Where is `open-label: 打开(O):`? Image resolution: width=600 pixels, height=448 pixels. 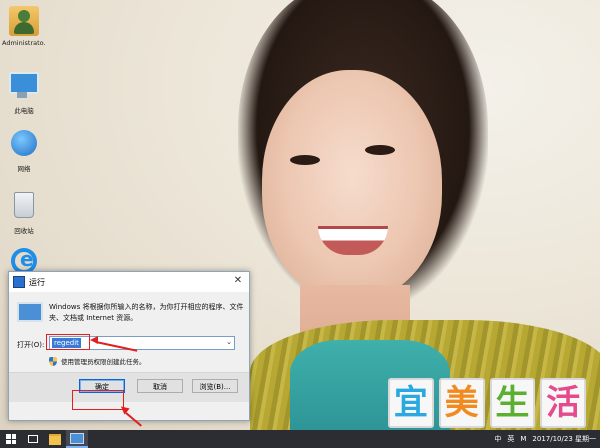 open-label: 打开(O): is located at coordinates (31, 345).